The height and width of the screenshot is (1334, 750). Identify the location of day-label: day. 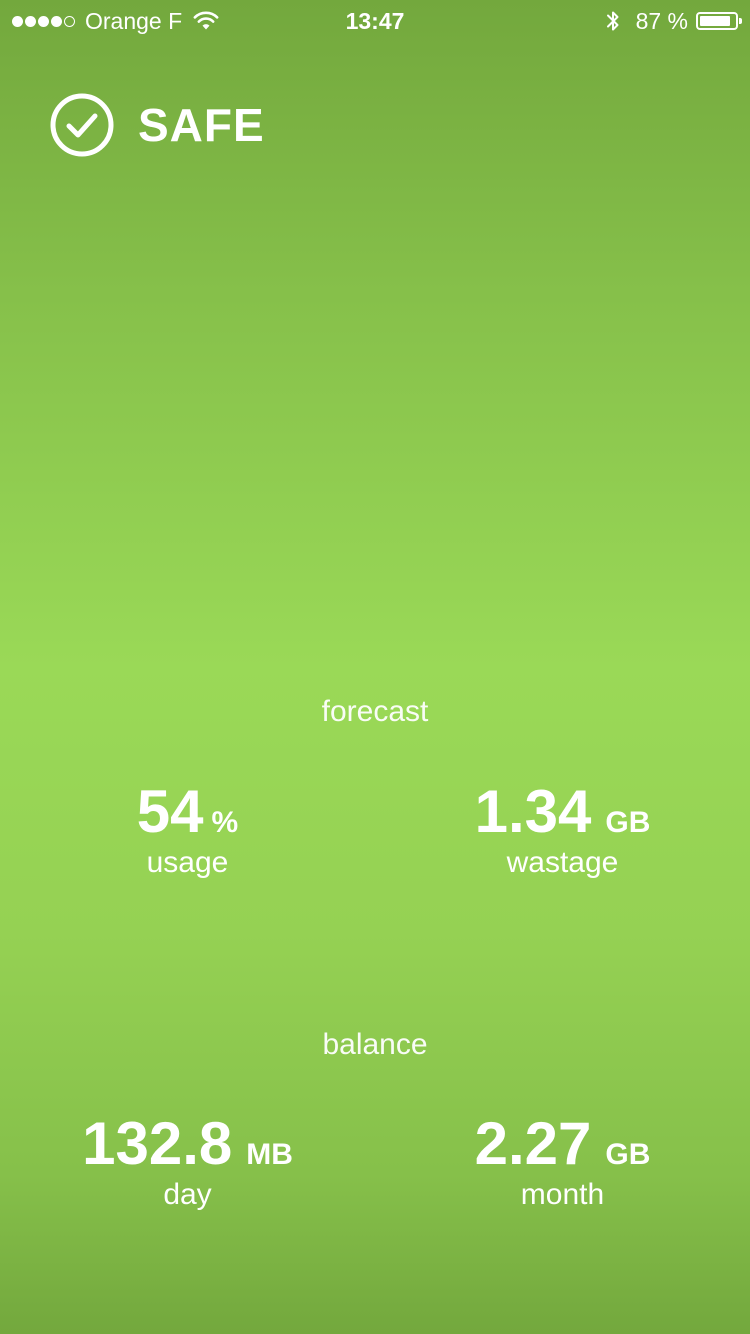
(187, 1194).